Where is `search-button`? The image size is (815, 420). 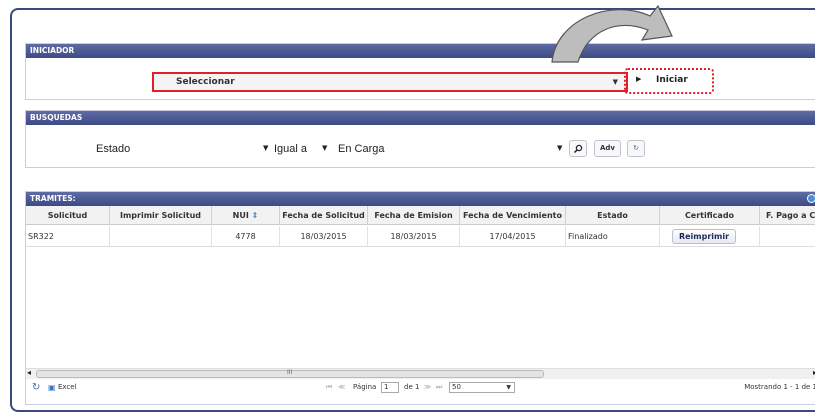 search-button is located at coordinates (578, 148).